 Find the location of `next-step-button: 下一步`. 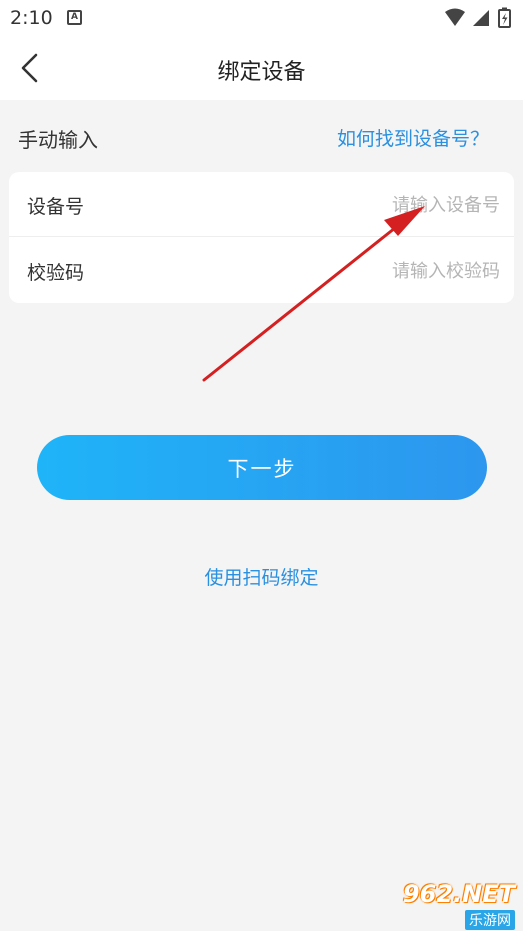

next-step-button: 下一步 is located at coordinates (262, 467).